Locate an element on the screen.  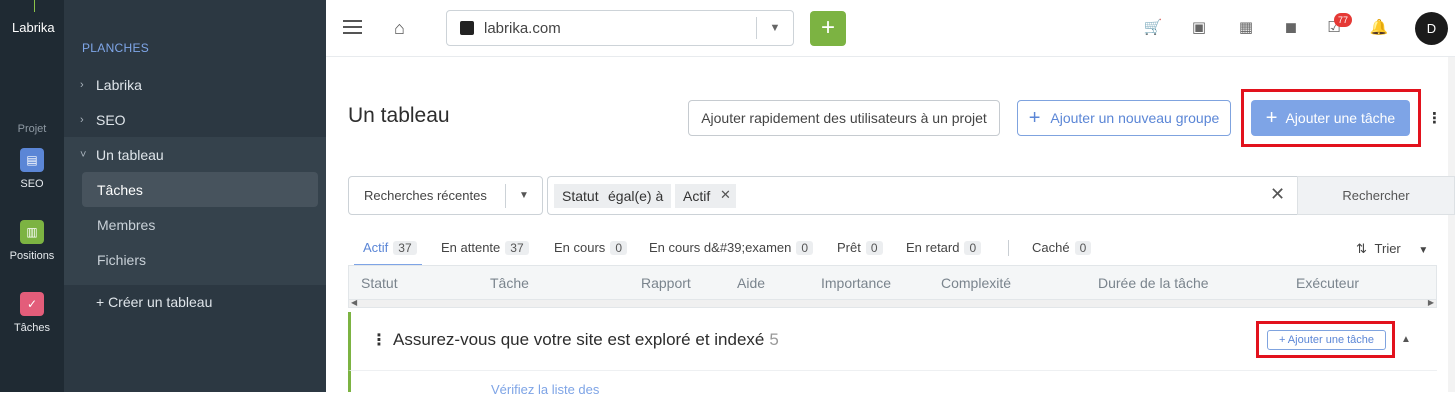
notification-count-badge: 77 is located at coordinates (1343, 20).